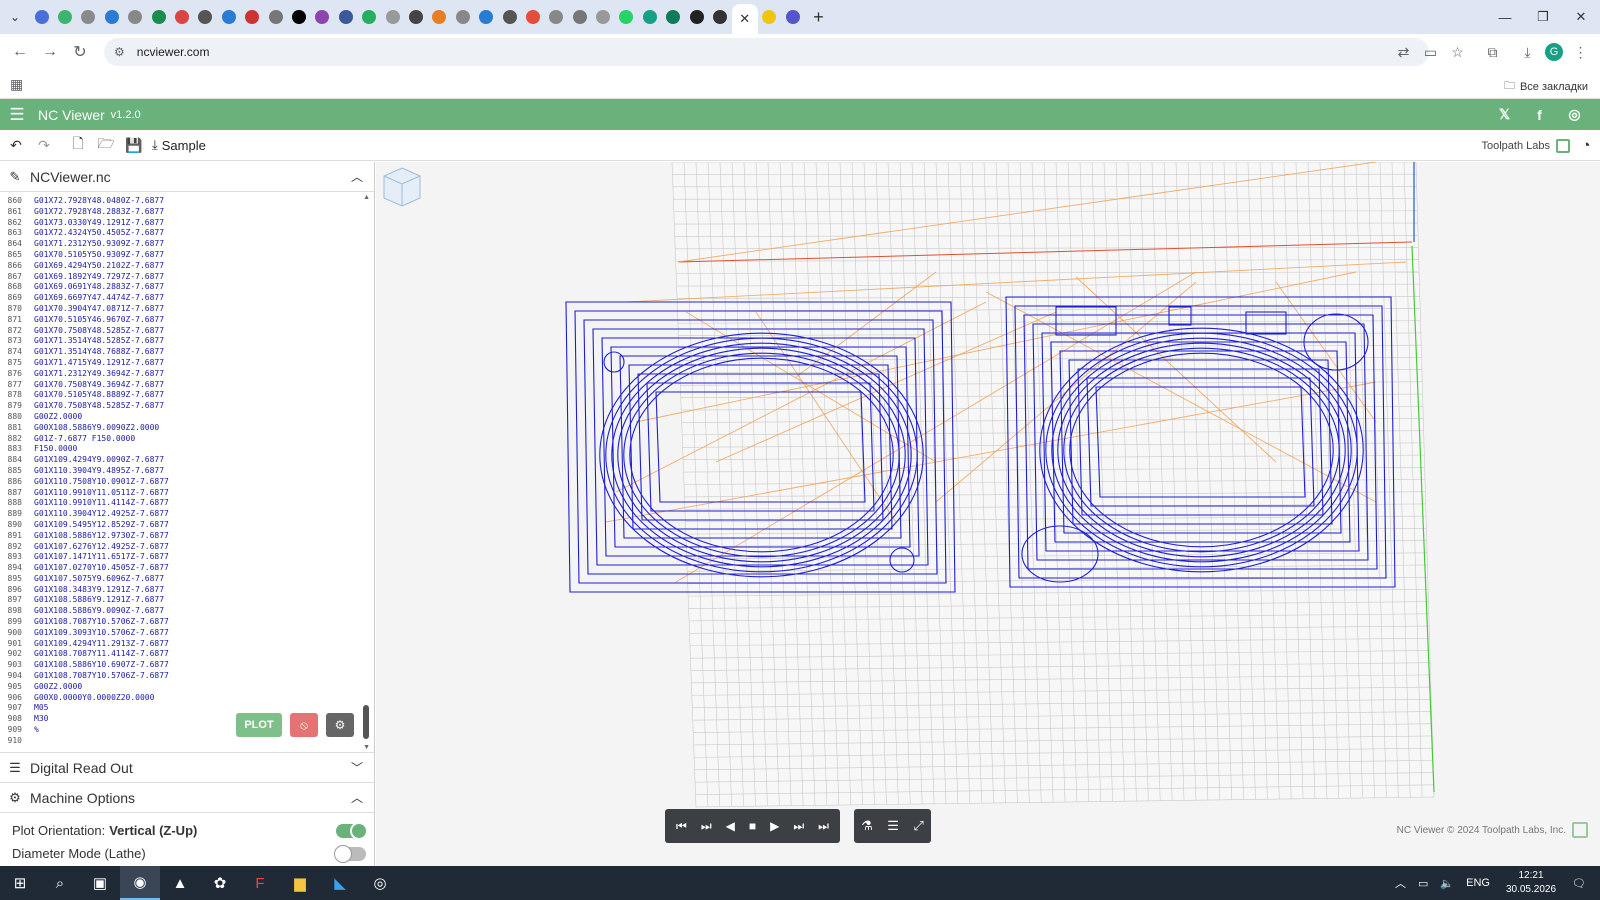 The width and height of the screenshot is (1600, 900). What do you see at coordinates (134, 145) in the screenshot?
I see `save-icon: 💾` at bounding box center [134, 145].